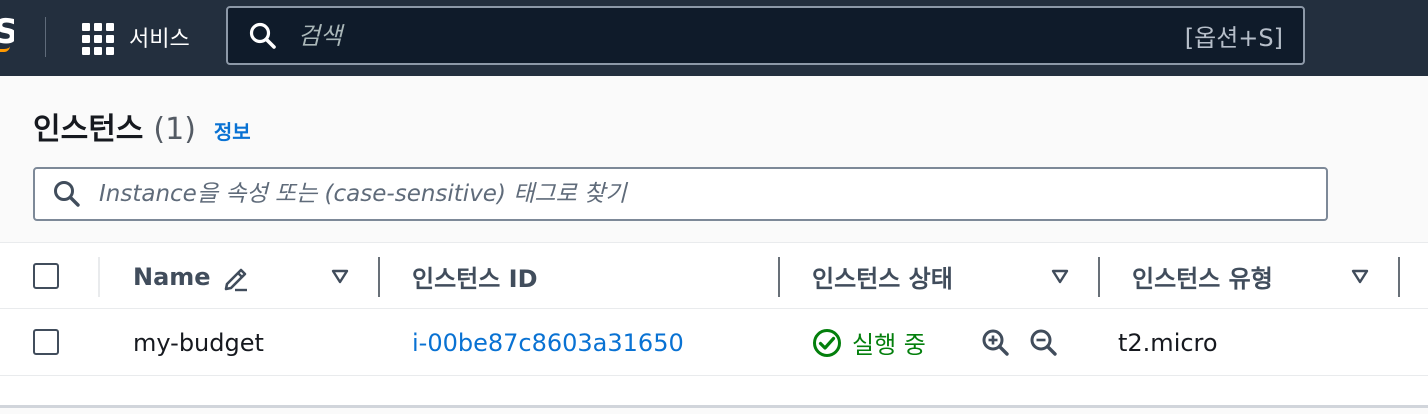  I want to click on grid-menu-icon, so click(97, 38).